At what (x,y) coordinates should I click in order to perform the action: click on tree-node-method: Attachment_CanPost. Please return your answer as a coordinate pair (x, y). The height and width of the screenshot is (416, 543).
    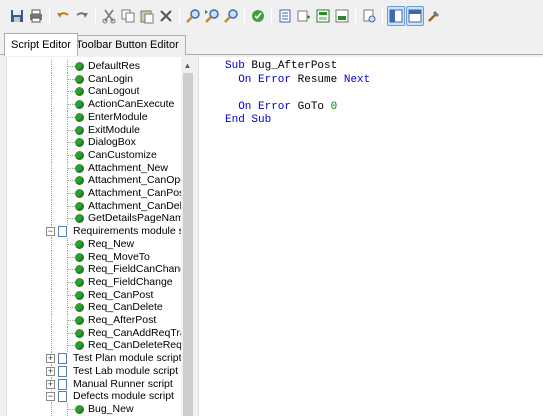
    Looking at the image, I should click on (97, 193).